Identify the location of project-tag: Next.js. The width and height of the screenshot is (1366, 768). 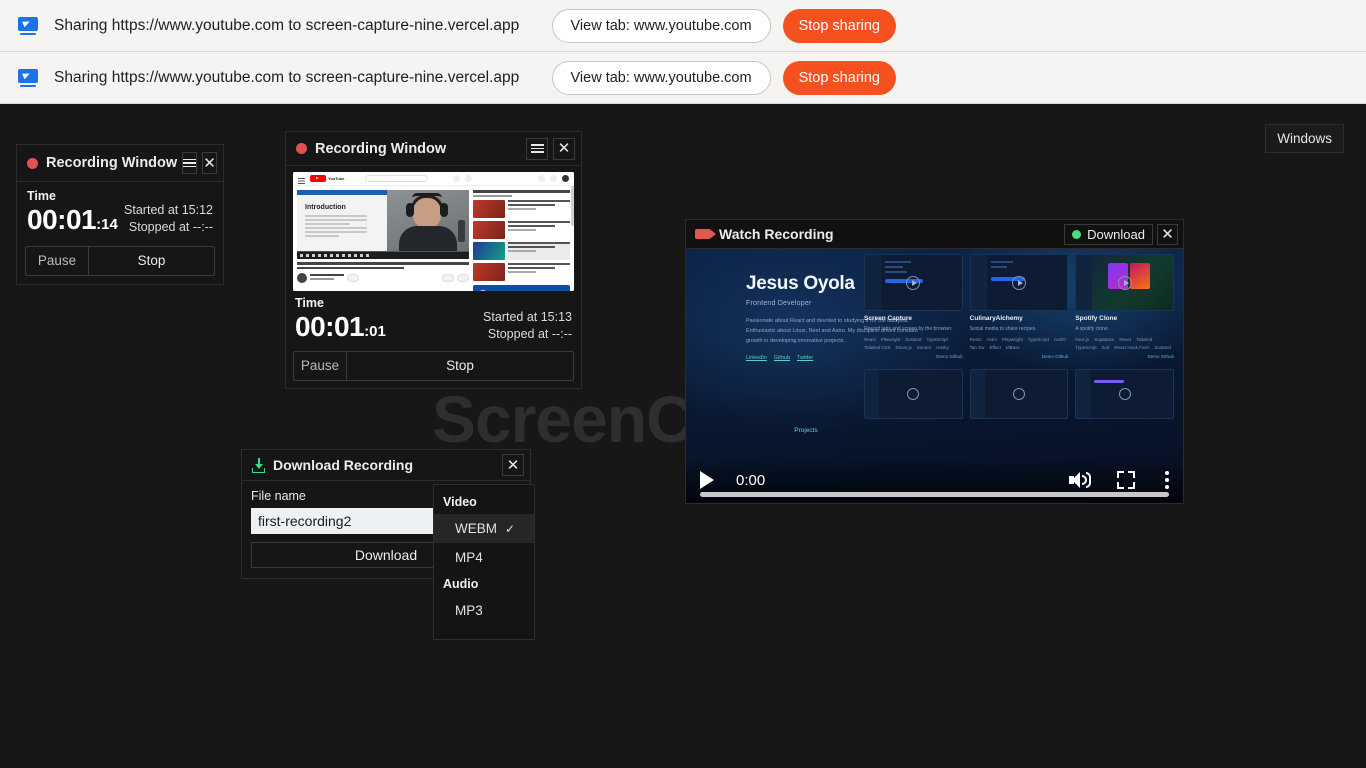
(1082, 339).